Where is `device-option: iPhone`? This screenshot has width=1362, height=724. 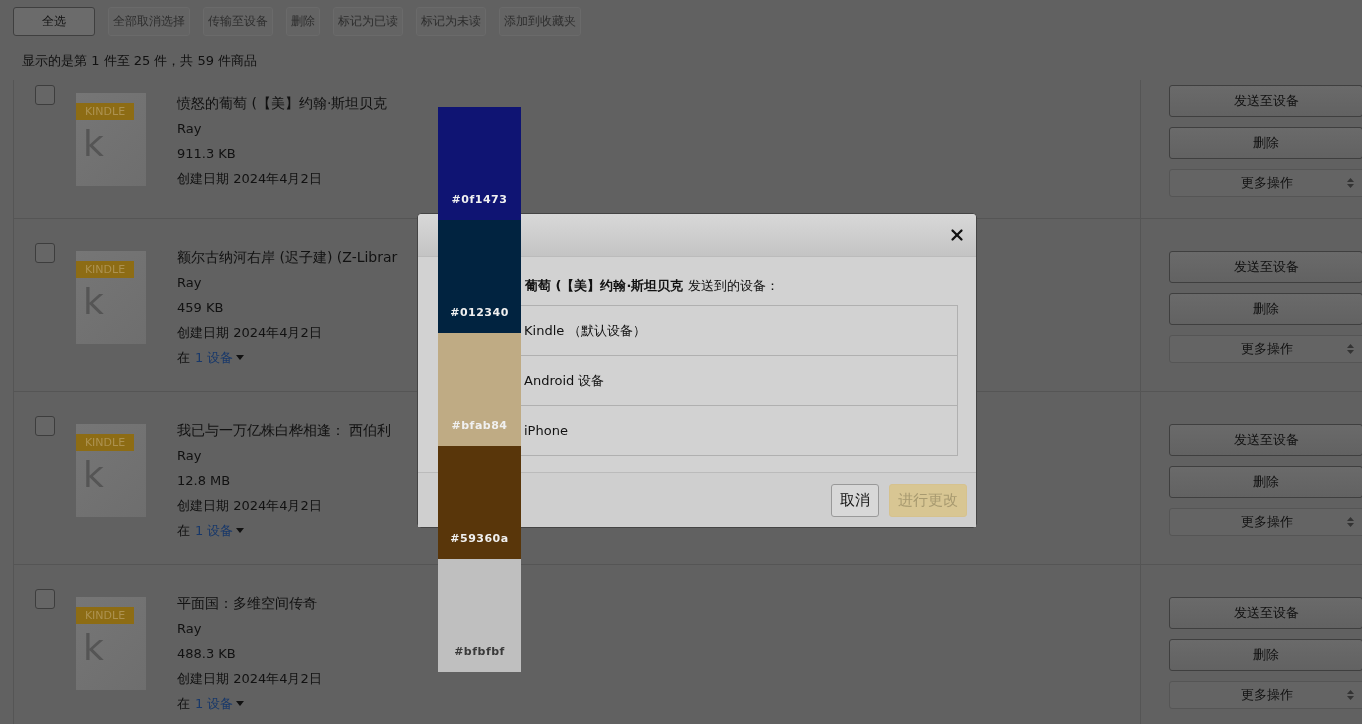
device-option: iPhone is located at coordinates (546, 430).